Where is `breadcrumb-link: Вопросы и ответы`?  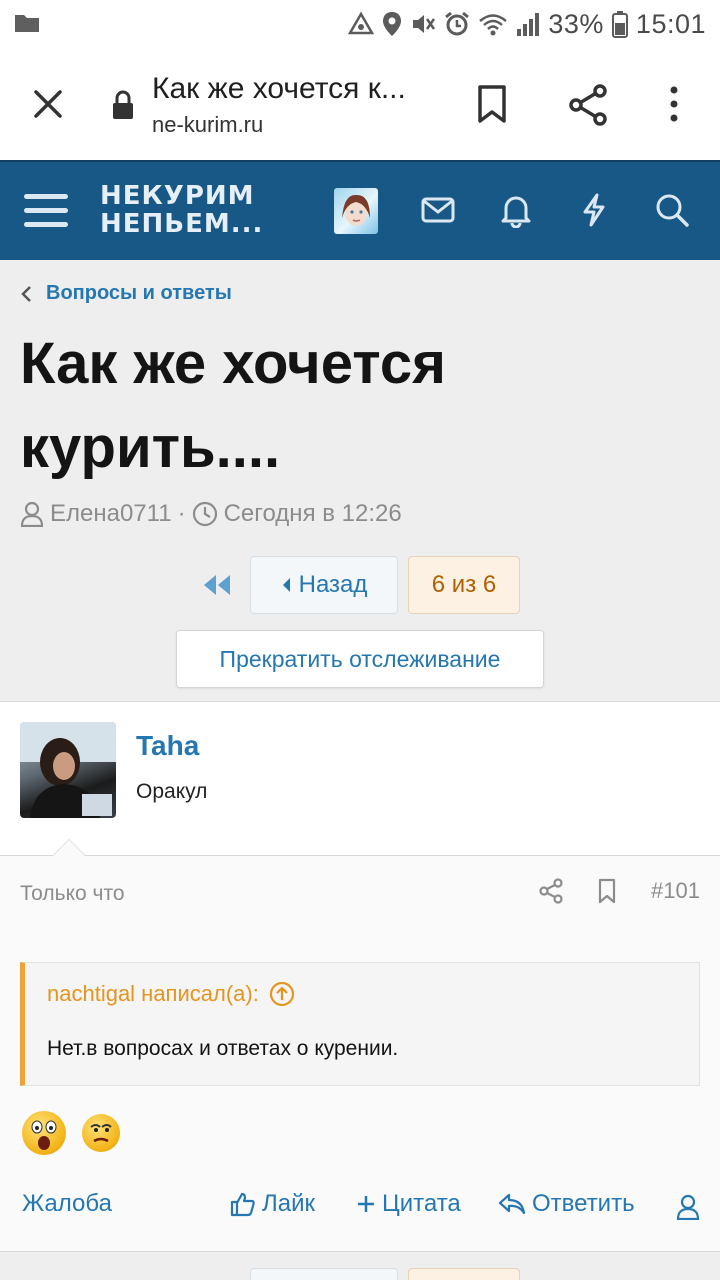
breadcrumb-link: Вопросы и ответы is located at coordinates (139, 293).